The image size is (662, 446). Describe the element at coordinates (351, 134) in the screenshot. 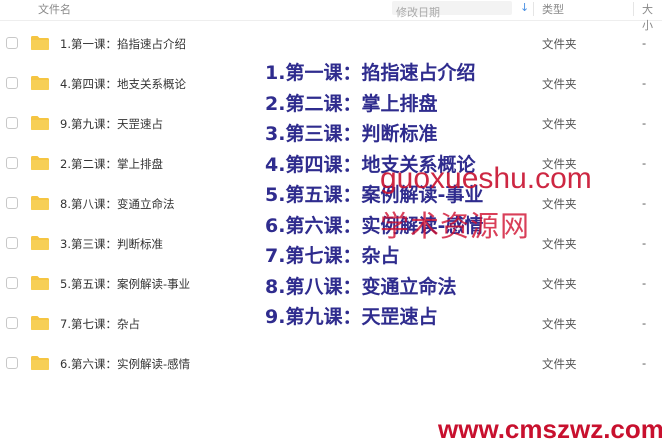

I see `overlay-course-item: 3.第三课：判断标准` at that location.